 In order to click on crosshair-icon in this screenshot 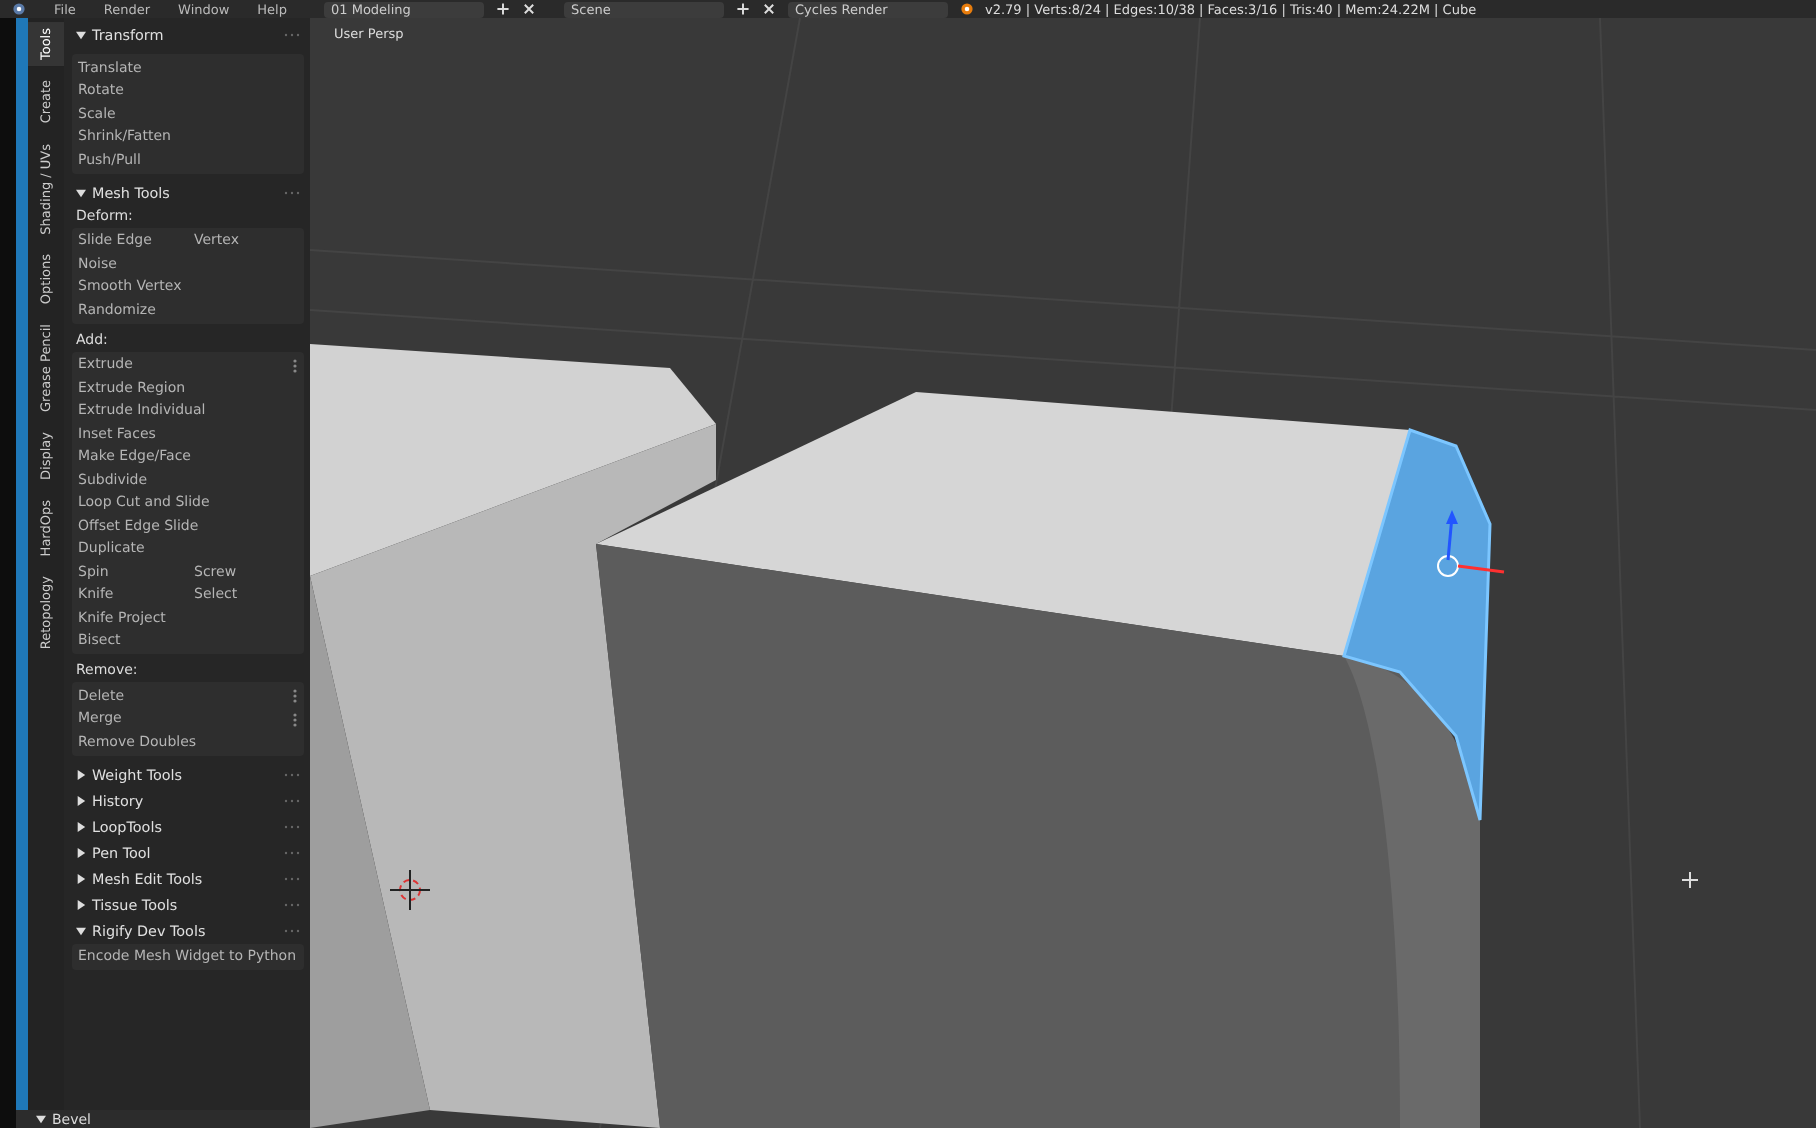, I will do `click(1690, 880)`.